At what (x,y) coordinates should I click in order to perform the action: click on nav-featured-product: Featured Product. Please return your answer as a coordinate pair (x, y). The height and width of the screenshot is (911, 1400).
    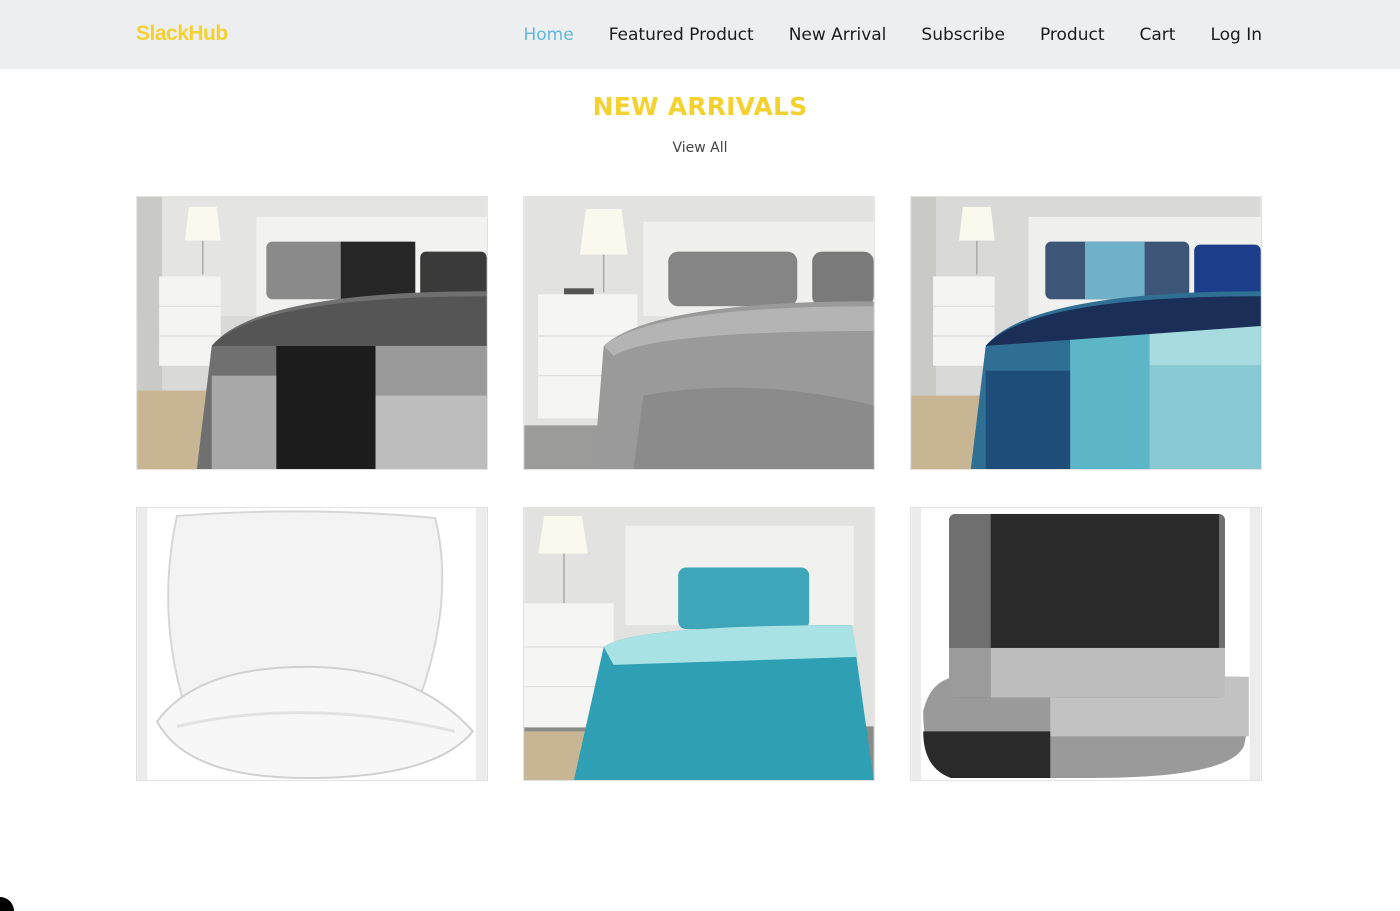
    Looking at the image, I should click on (681, 35).